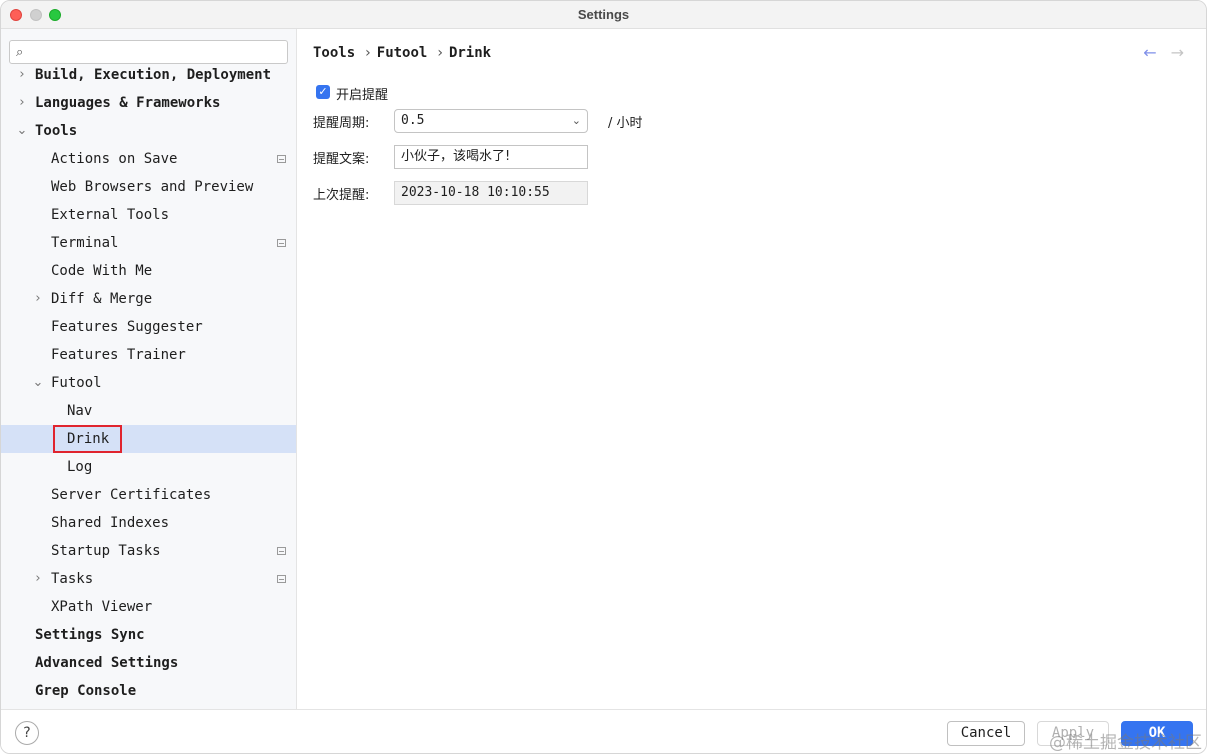 The height and width of the screenshot is (754, 1207). What do you see at coordinates (80, 467) in the screenshot?
I see `sidebar-item-label: Log` at bounding box center [80, 467].